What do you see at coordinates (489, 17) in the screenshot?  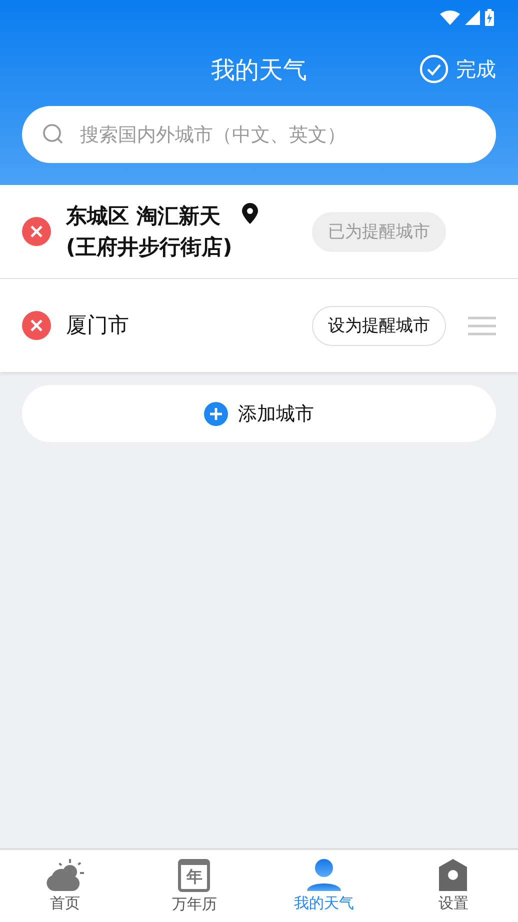 I see `battery-icon` at bounding box center [489, 17].